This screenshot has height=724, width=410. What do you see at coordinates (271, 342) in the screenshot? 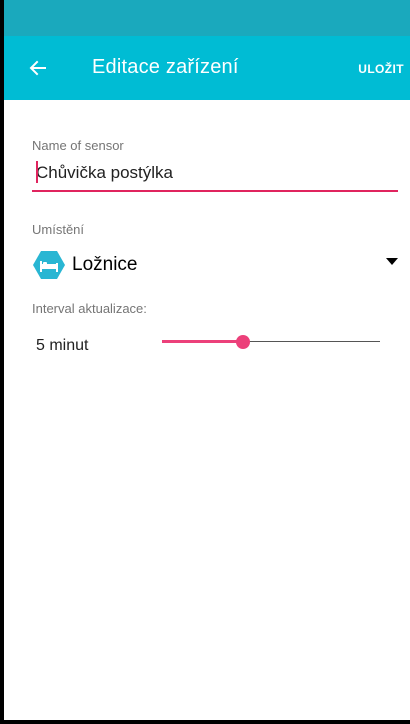
I see `interval-slider` at bounding box center [271, 342].